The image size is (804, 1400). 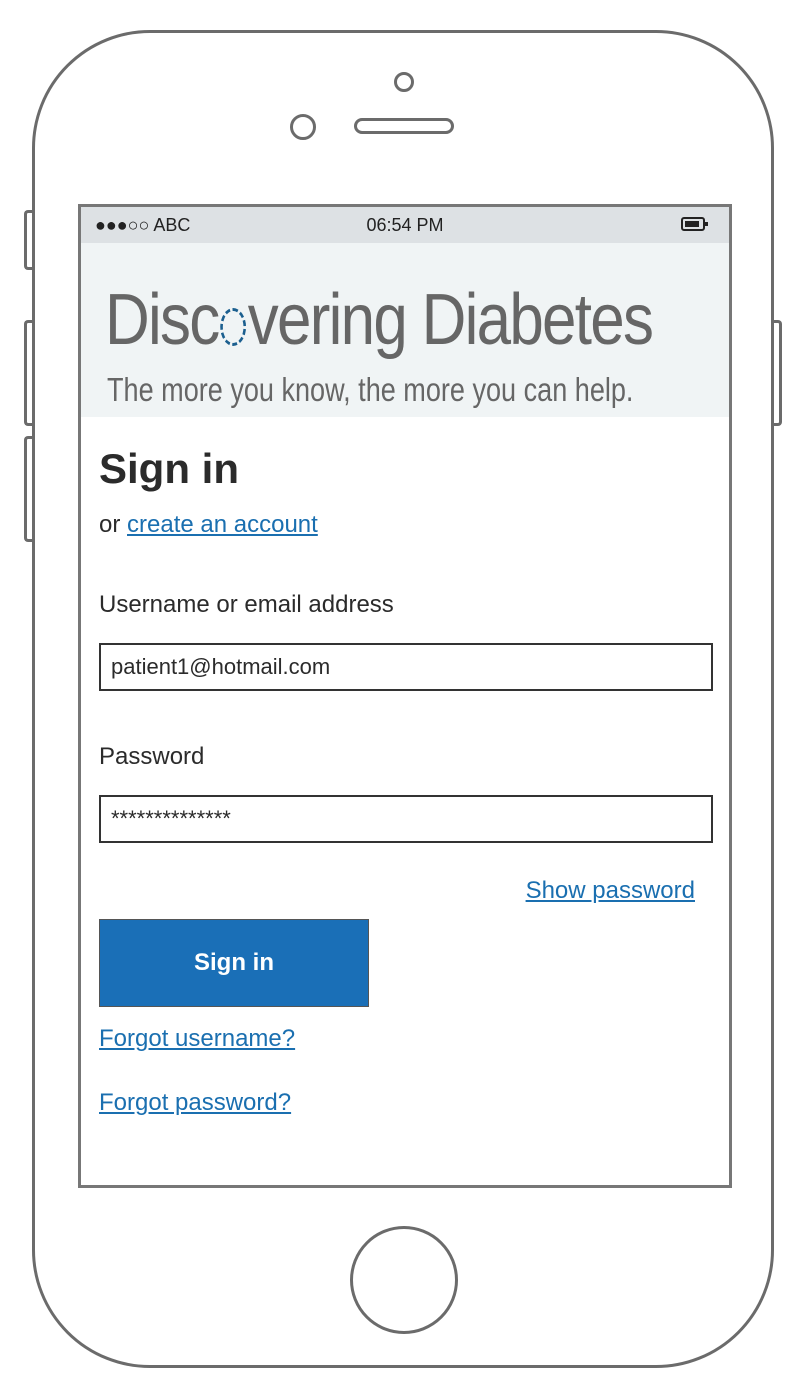 I want to click on show-password-link: Show password, so click(x=610, y=891).